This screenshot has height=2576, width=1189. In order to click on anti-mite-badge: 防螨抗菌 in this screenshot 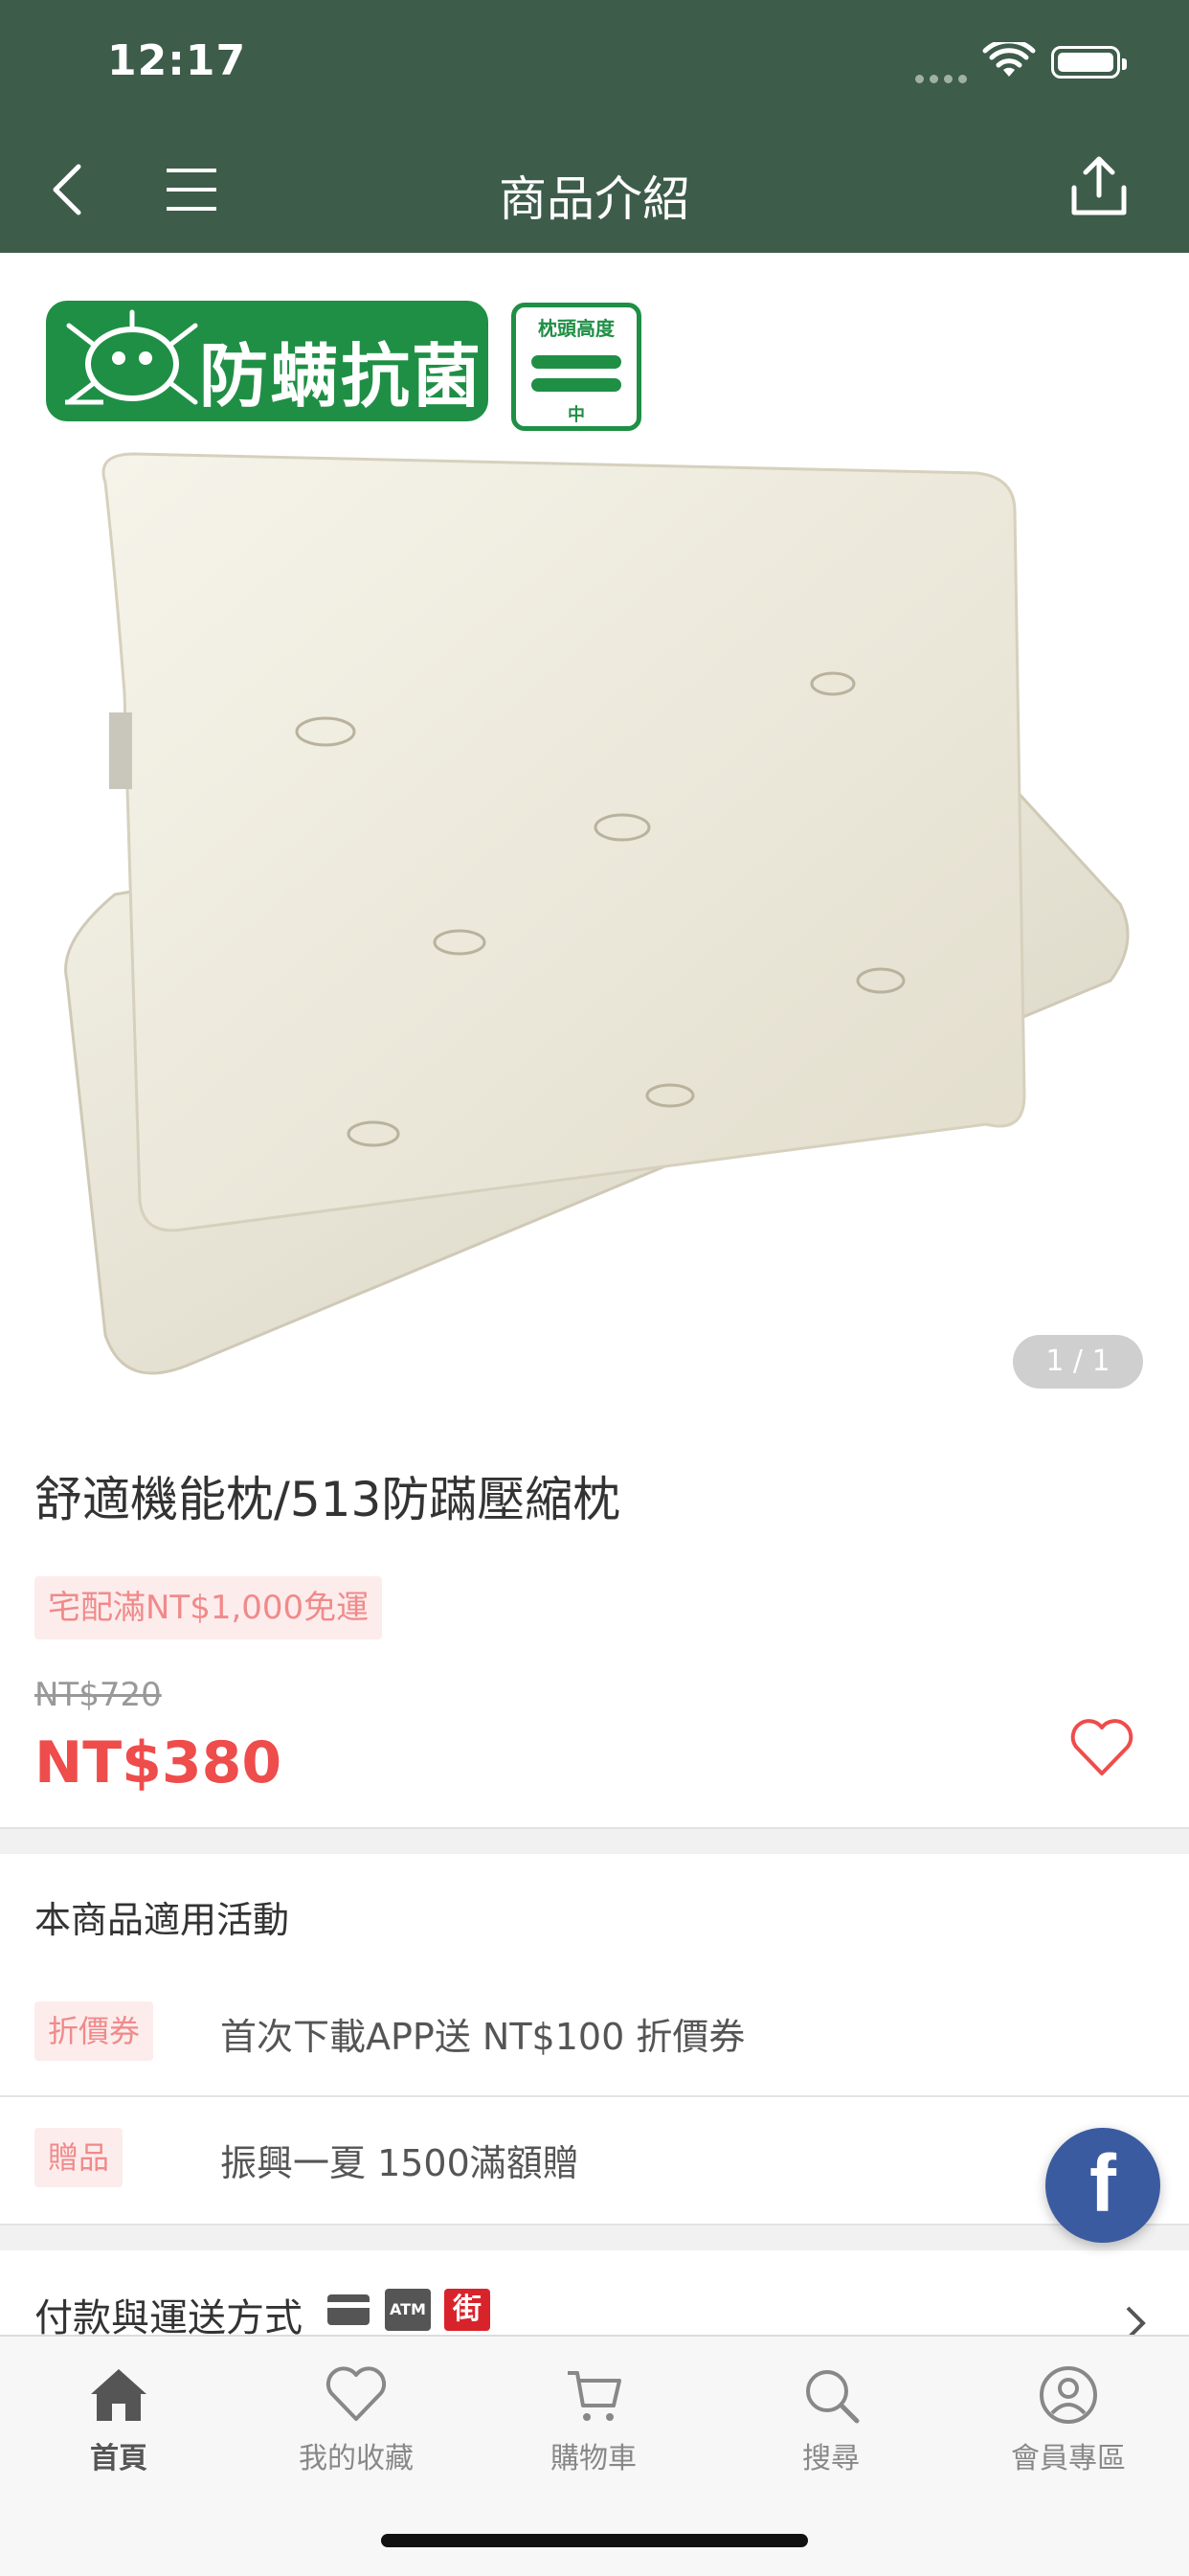, I will do `click(267, 361)`.